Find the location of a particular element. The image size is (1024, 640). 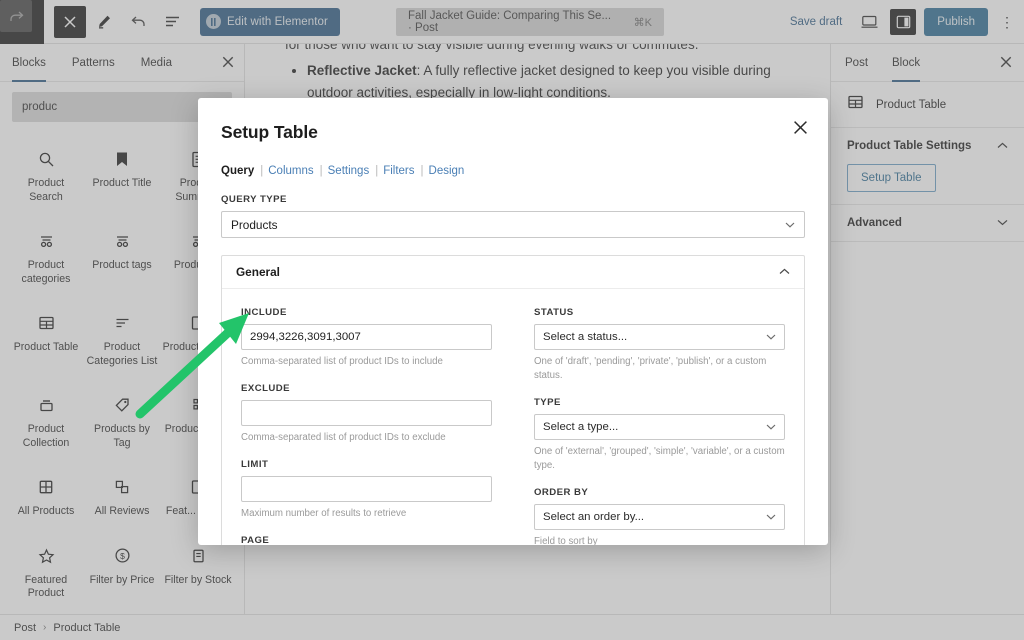

limit-input is located at coordinates (366, 489).